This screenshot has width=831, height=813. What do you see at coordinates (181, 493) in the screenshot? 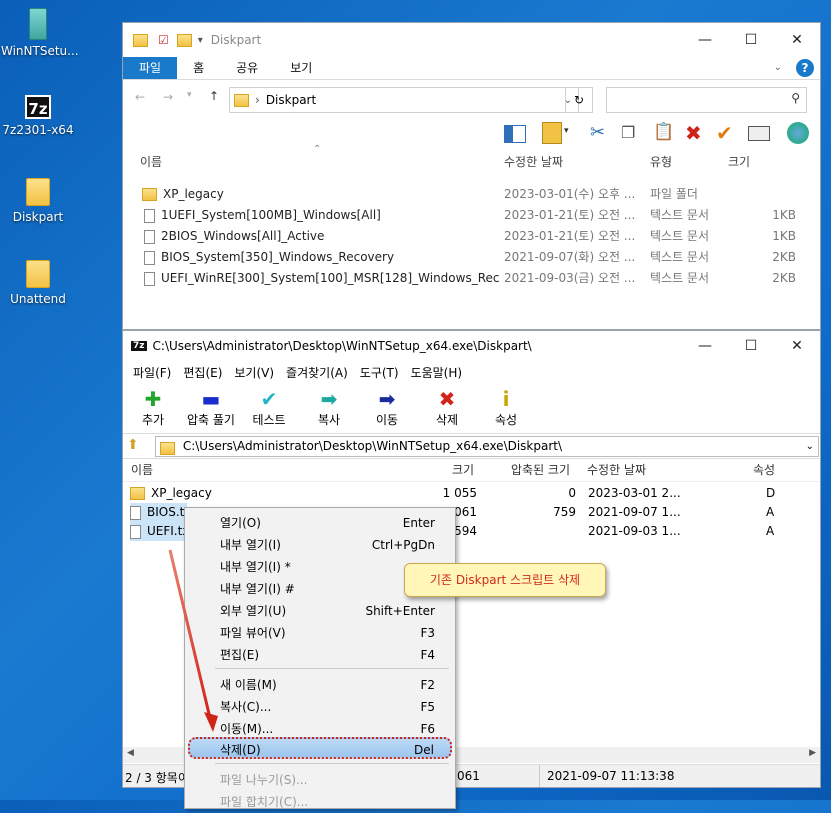
I see `archive-item-name: XP_legacy` at bounding box center [181, 493].